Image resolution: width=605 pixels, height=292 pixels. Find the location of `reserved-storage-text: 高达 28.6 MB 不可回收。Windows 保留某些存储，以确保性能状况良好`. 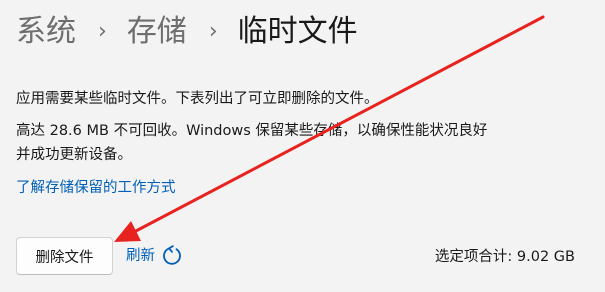

reserved-storage-text: 高达 28.6 MB 不可回收。Windows 保留某些存储，以确保性能状况良好 is located at coordinates (252, 131).